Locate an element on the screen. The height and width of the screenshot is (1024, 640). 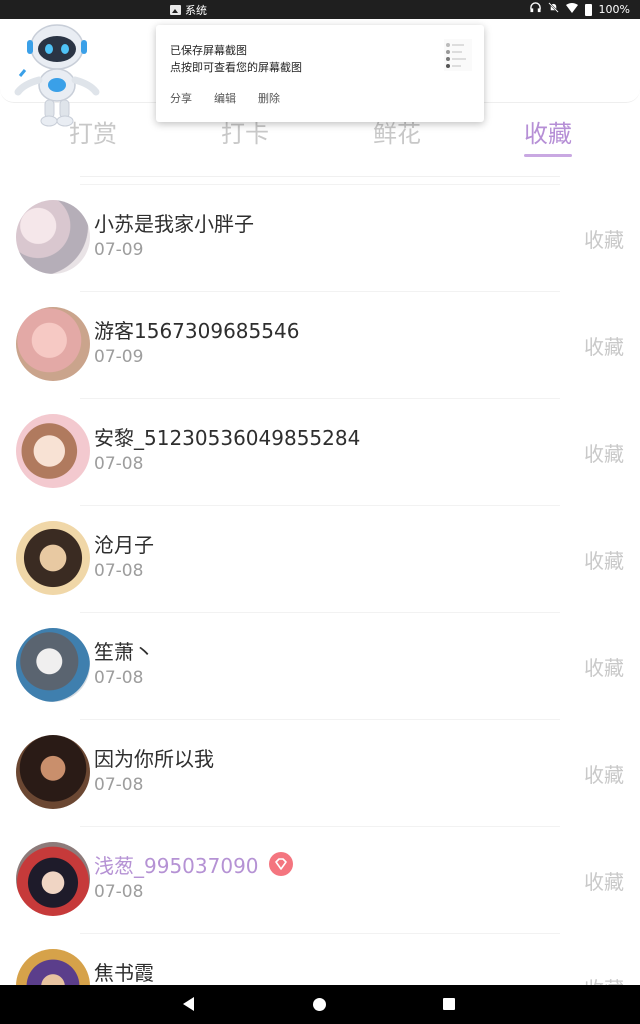
share-button: 分享 is located at coordinates (181, 98).